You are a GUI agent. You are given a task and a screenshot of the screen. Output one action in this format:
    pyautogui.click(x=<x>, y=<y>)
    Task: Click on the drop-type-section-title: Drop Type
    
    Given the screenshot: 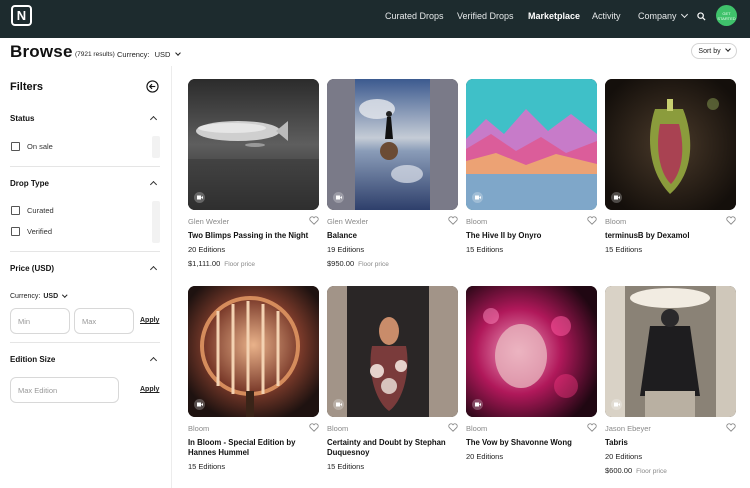 What is the action you would take?
    pyautogui.click(x=29, y=183)
    